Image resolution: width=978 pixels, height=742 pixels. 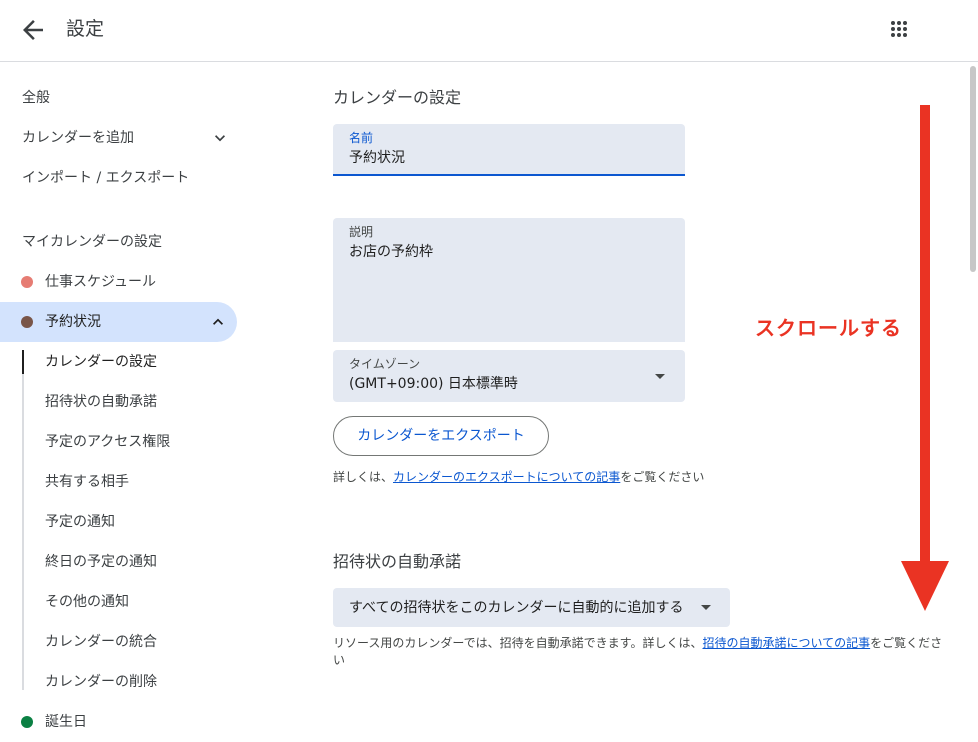 What do you see at coordinates (23, 362) in the screenshot?
I see `subnav-active-indicator` at bounding box center [23, 362].